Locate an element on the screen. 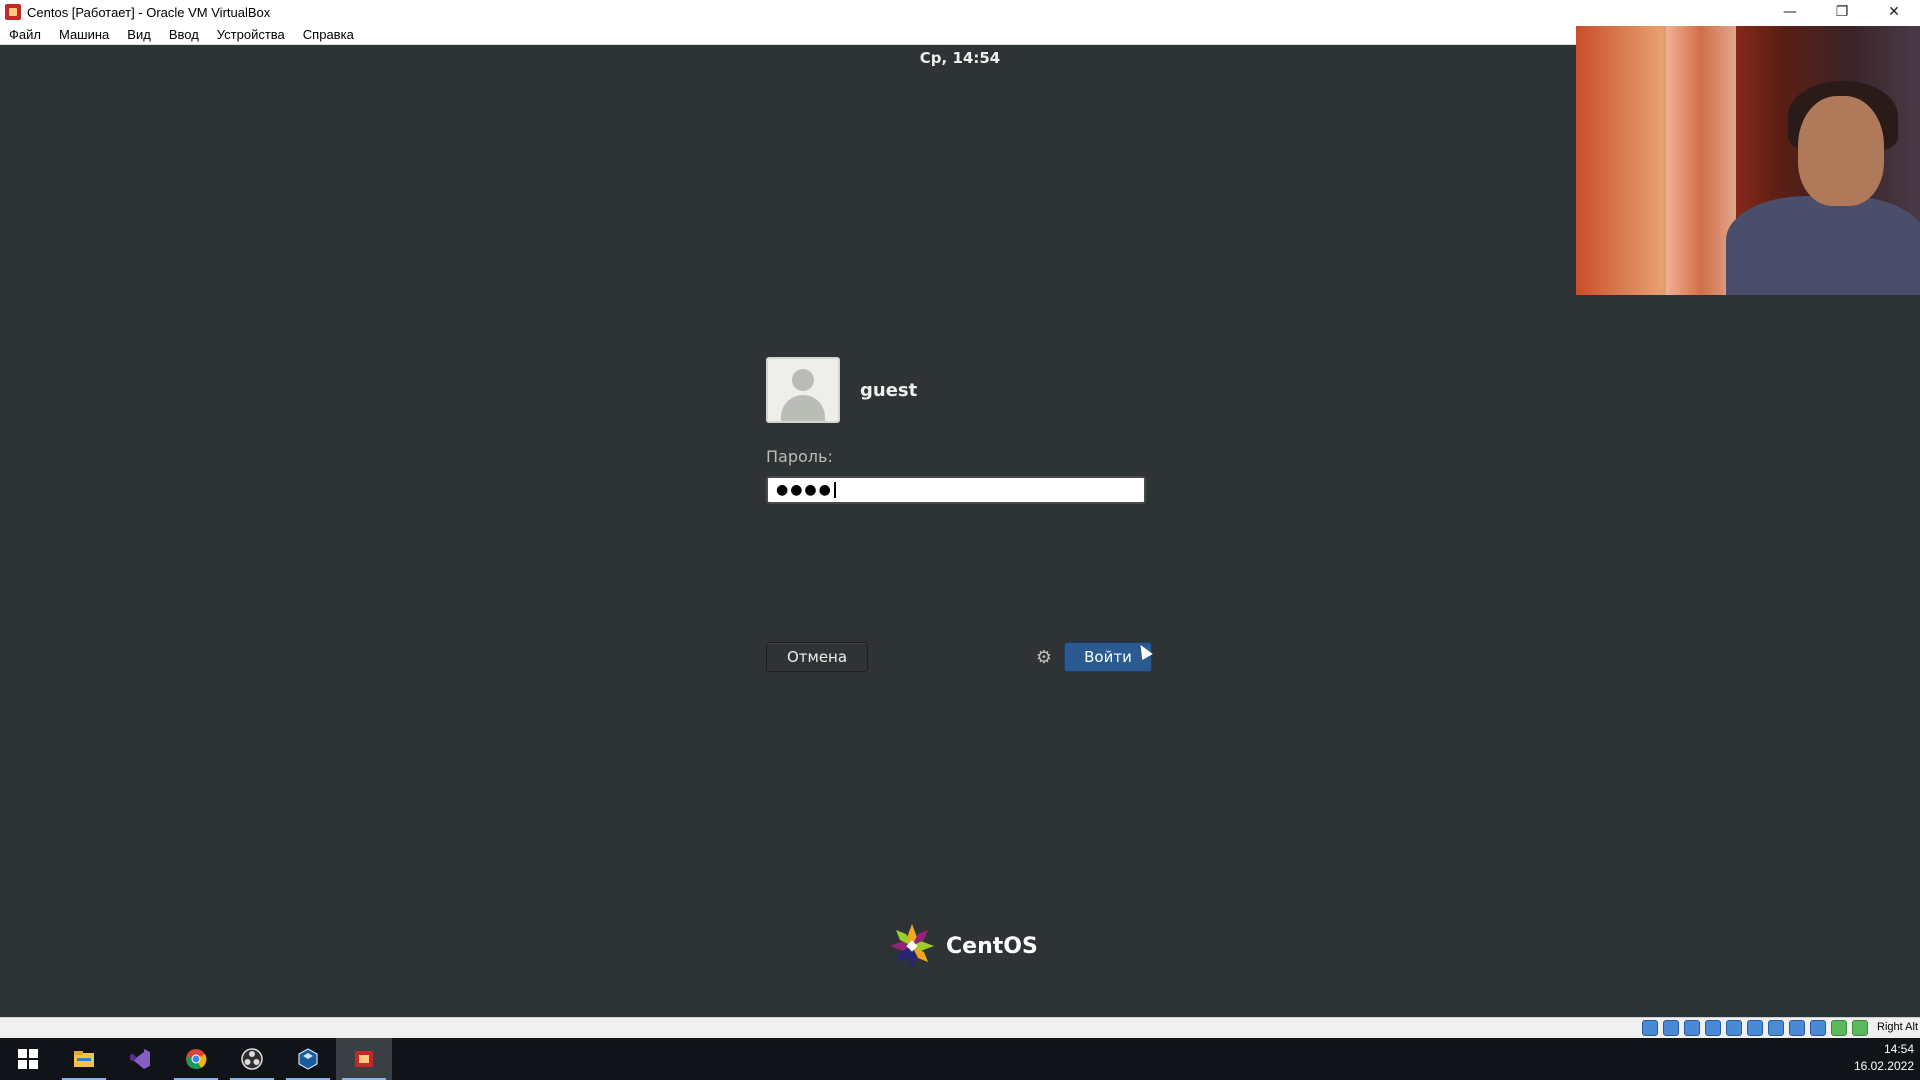 This screenshot has width=1920, height=1080. file-explorer-icon is located at coordinates (84, 1059).